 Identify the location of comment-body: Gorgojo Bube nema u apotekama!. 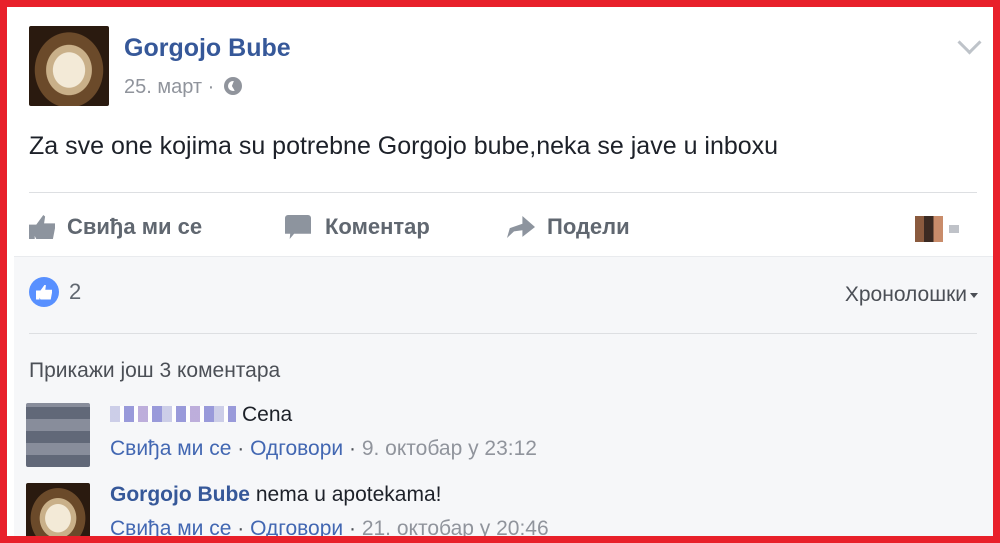
(275, 495).